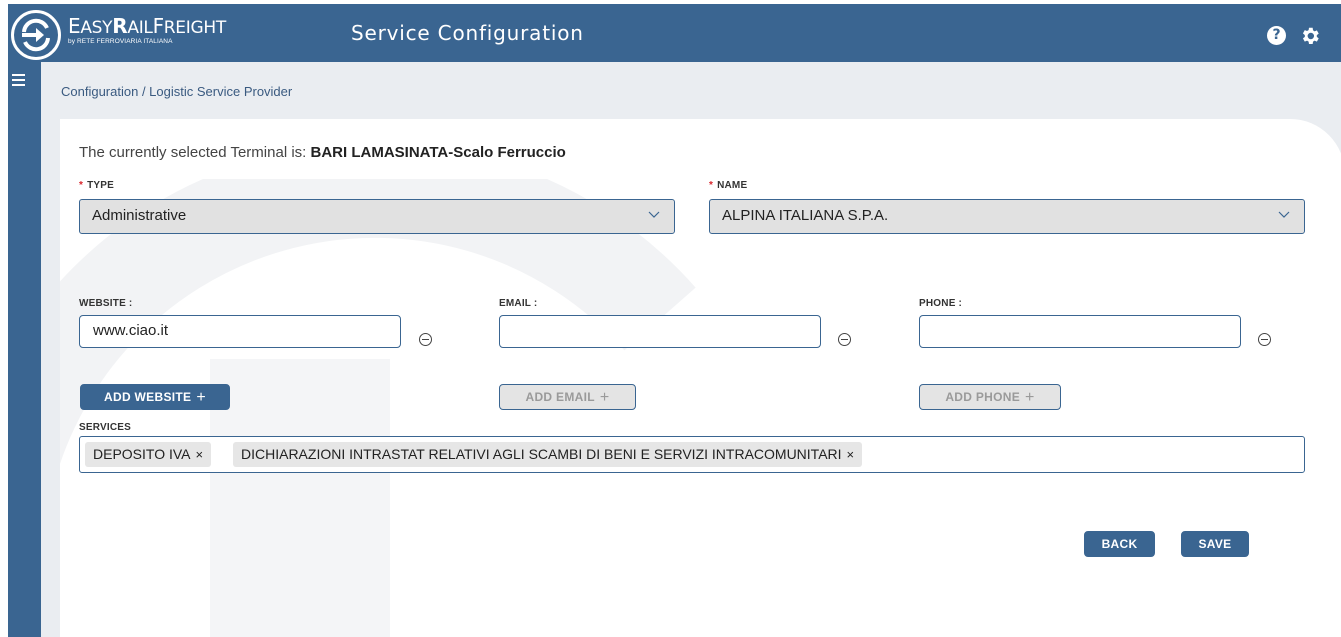 The image size is (1341, 637). I want to click on add-phone-button: ADD PHONE +, so click(990, 397).